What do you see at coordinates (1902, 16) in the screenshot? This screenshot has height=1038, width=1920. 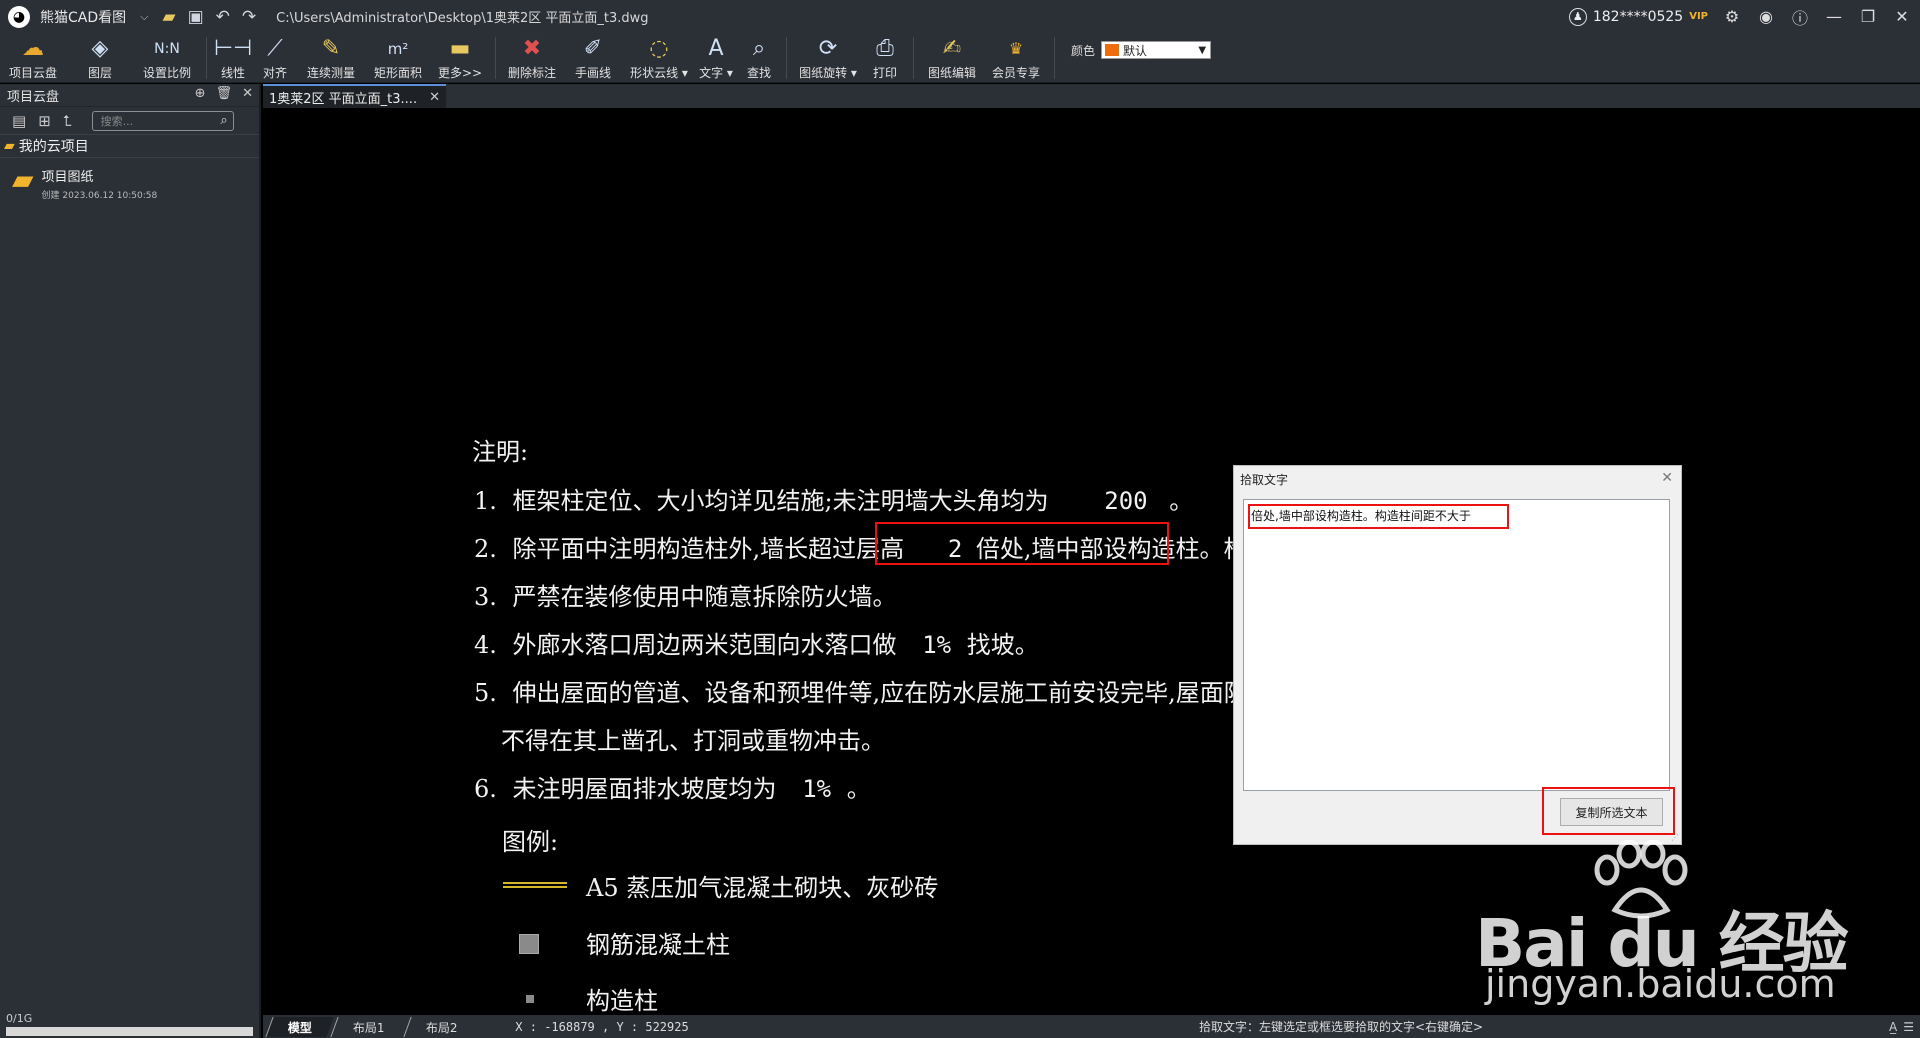 I see `close-button: ✕` at bounding box center [1902, 16].